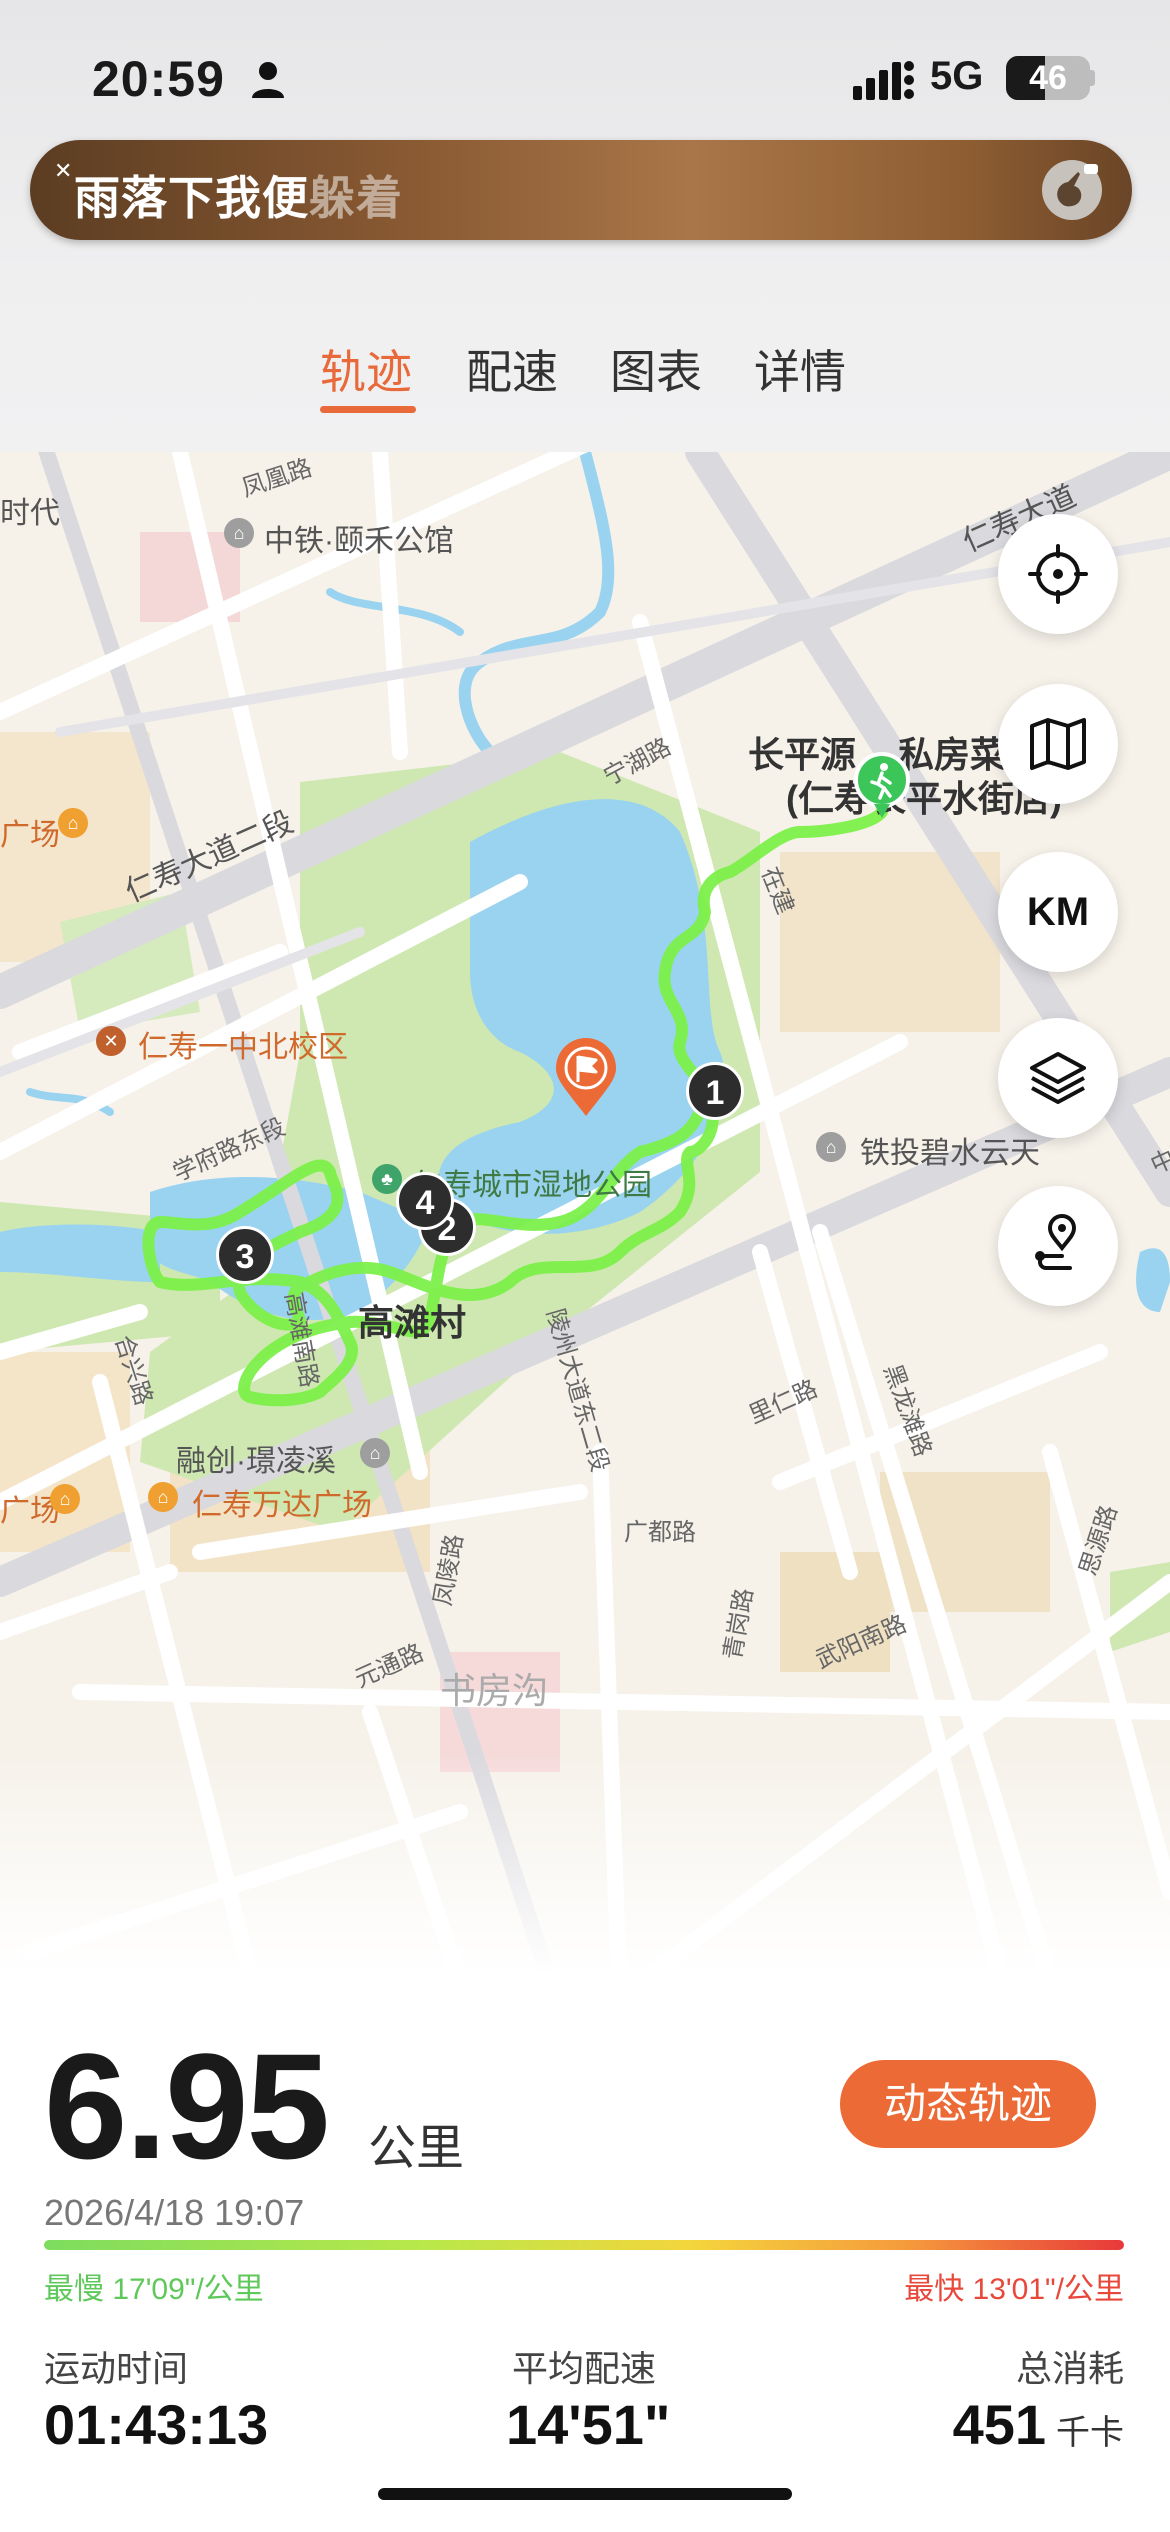 This screenshot has width=1170, height=2532. What do you see at coordinates (494, 1690) in the screenshot?
I see `area-label: 书房沟` at bounding box center [494, 1690].